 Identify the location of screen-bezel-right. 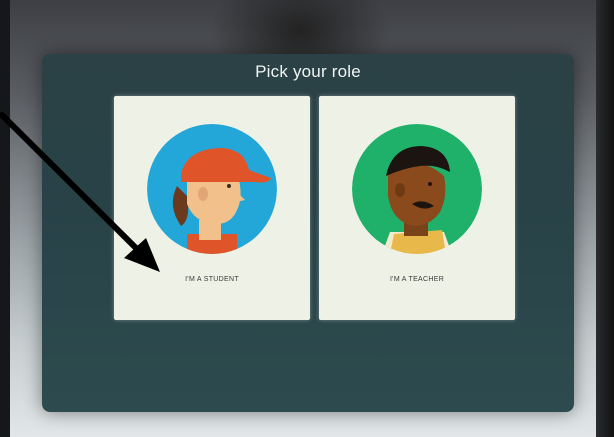
(605, 218).